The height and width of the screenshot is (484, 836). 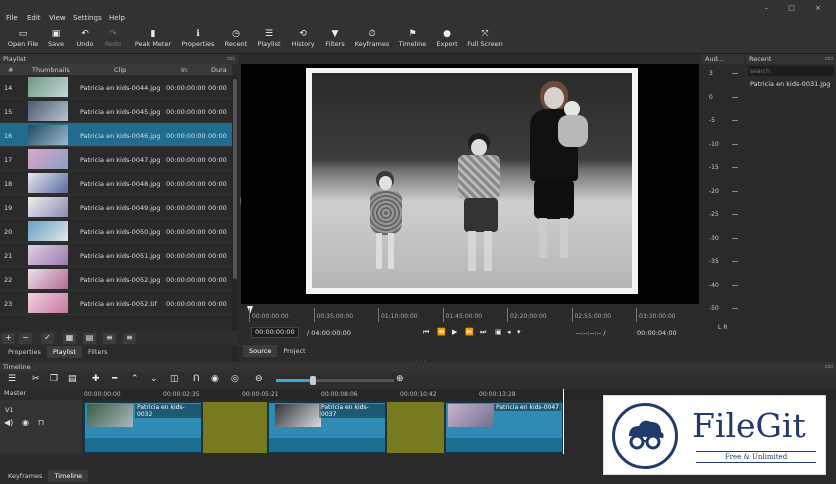 What do you see at coordinates (135, 379) in the screenshot?
I see `lift-icon: ⌃` at bounding box center [135, 379].